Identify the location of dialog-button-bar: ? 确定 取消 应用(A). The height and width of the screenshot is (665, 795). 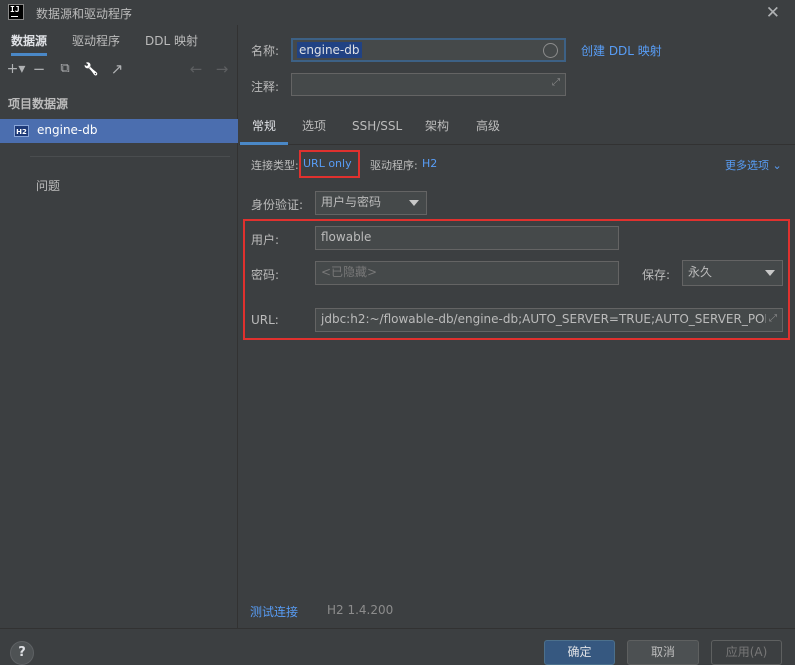
(397, 646).